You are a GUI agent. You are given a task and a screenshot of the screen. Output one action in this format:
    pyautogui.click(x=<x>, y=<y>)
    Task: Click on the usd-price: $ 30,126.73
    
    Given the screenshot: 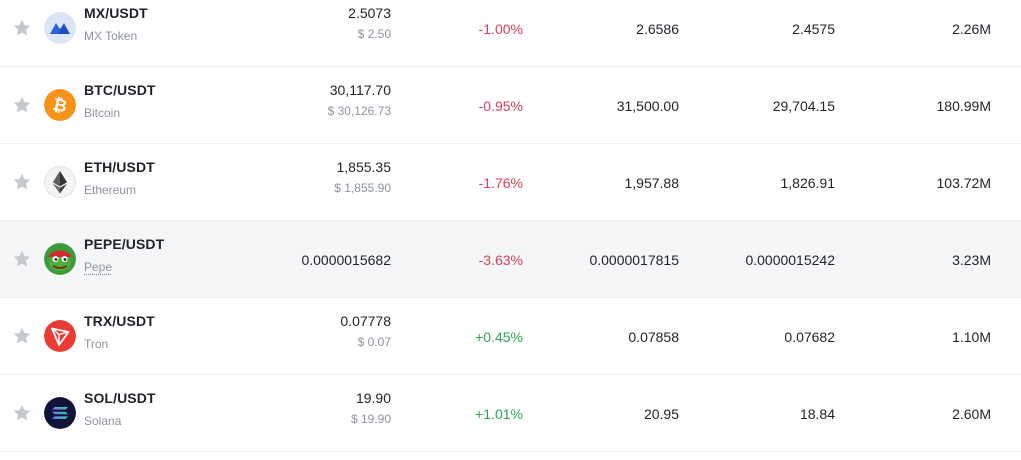 What is the action you would take?
    pyautogui.click(x=359, y=111)
    